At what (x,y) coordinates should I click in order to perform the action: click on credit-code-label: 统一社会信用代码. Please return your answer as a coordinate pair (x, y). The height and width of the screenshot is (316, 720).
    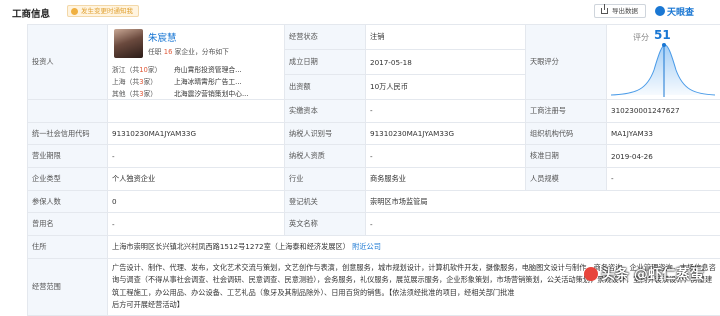
    Looking at the image, I should click on (68, 133).